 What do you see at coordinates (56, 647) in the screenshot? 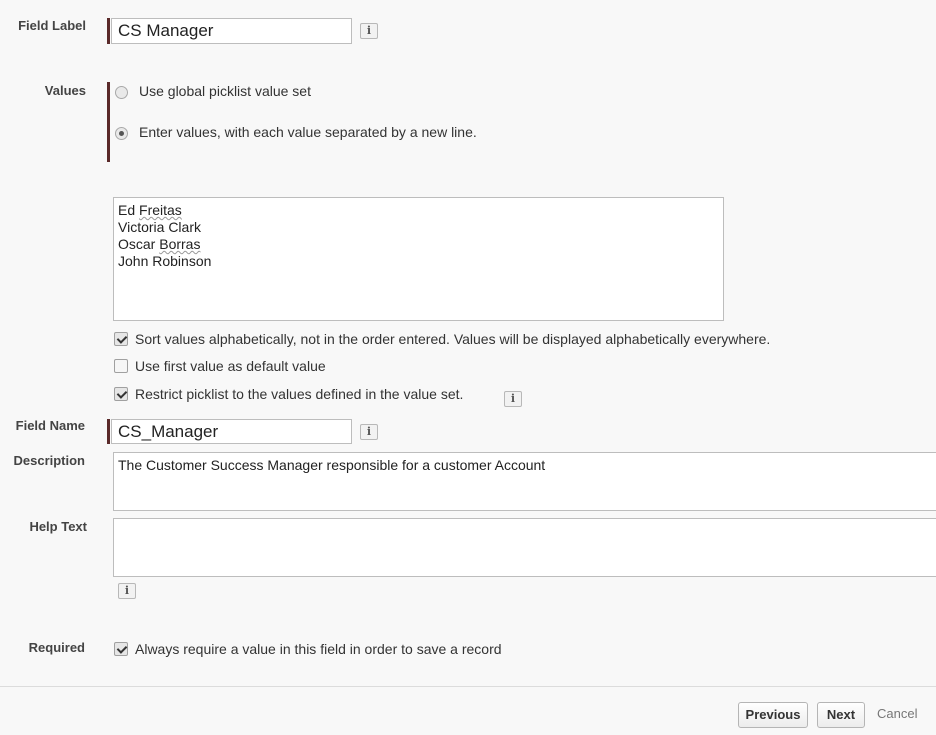
I see `required-label: Required` at bounding box center [56, 647].